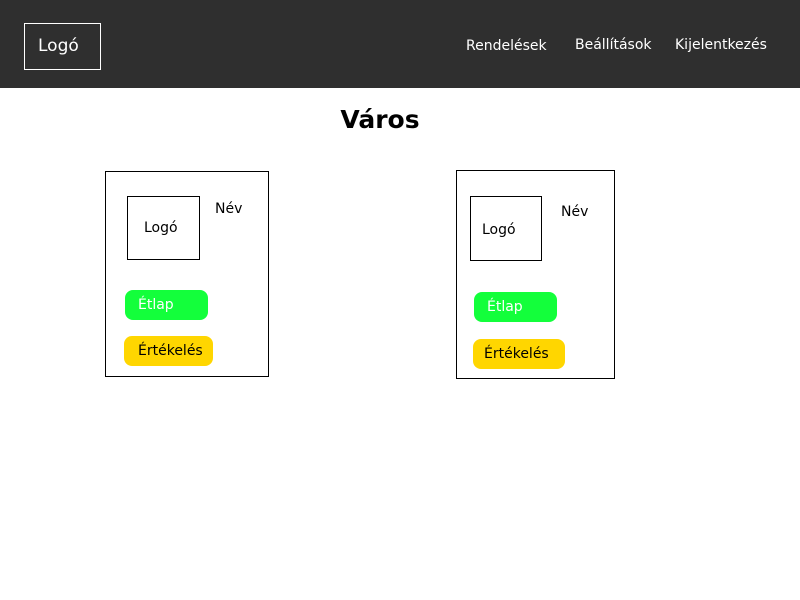 The width and height of the screenshot is (800, 600). I want to click on nav-orders-link: Rendelések, so click(506, 46).